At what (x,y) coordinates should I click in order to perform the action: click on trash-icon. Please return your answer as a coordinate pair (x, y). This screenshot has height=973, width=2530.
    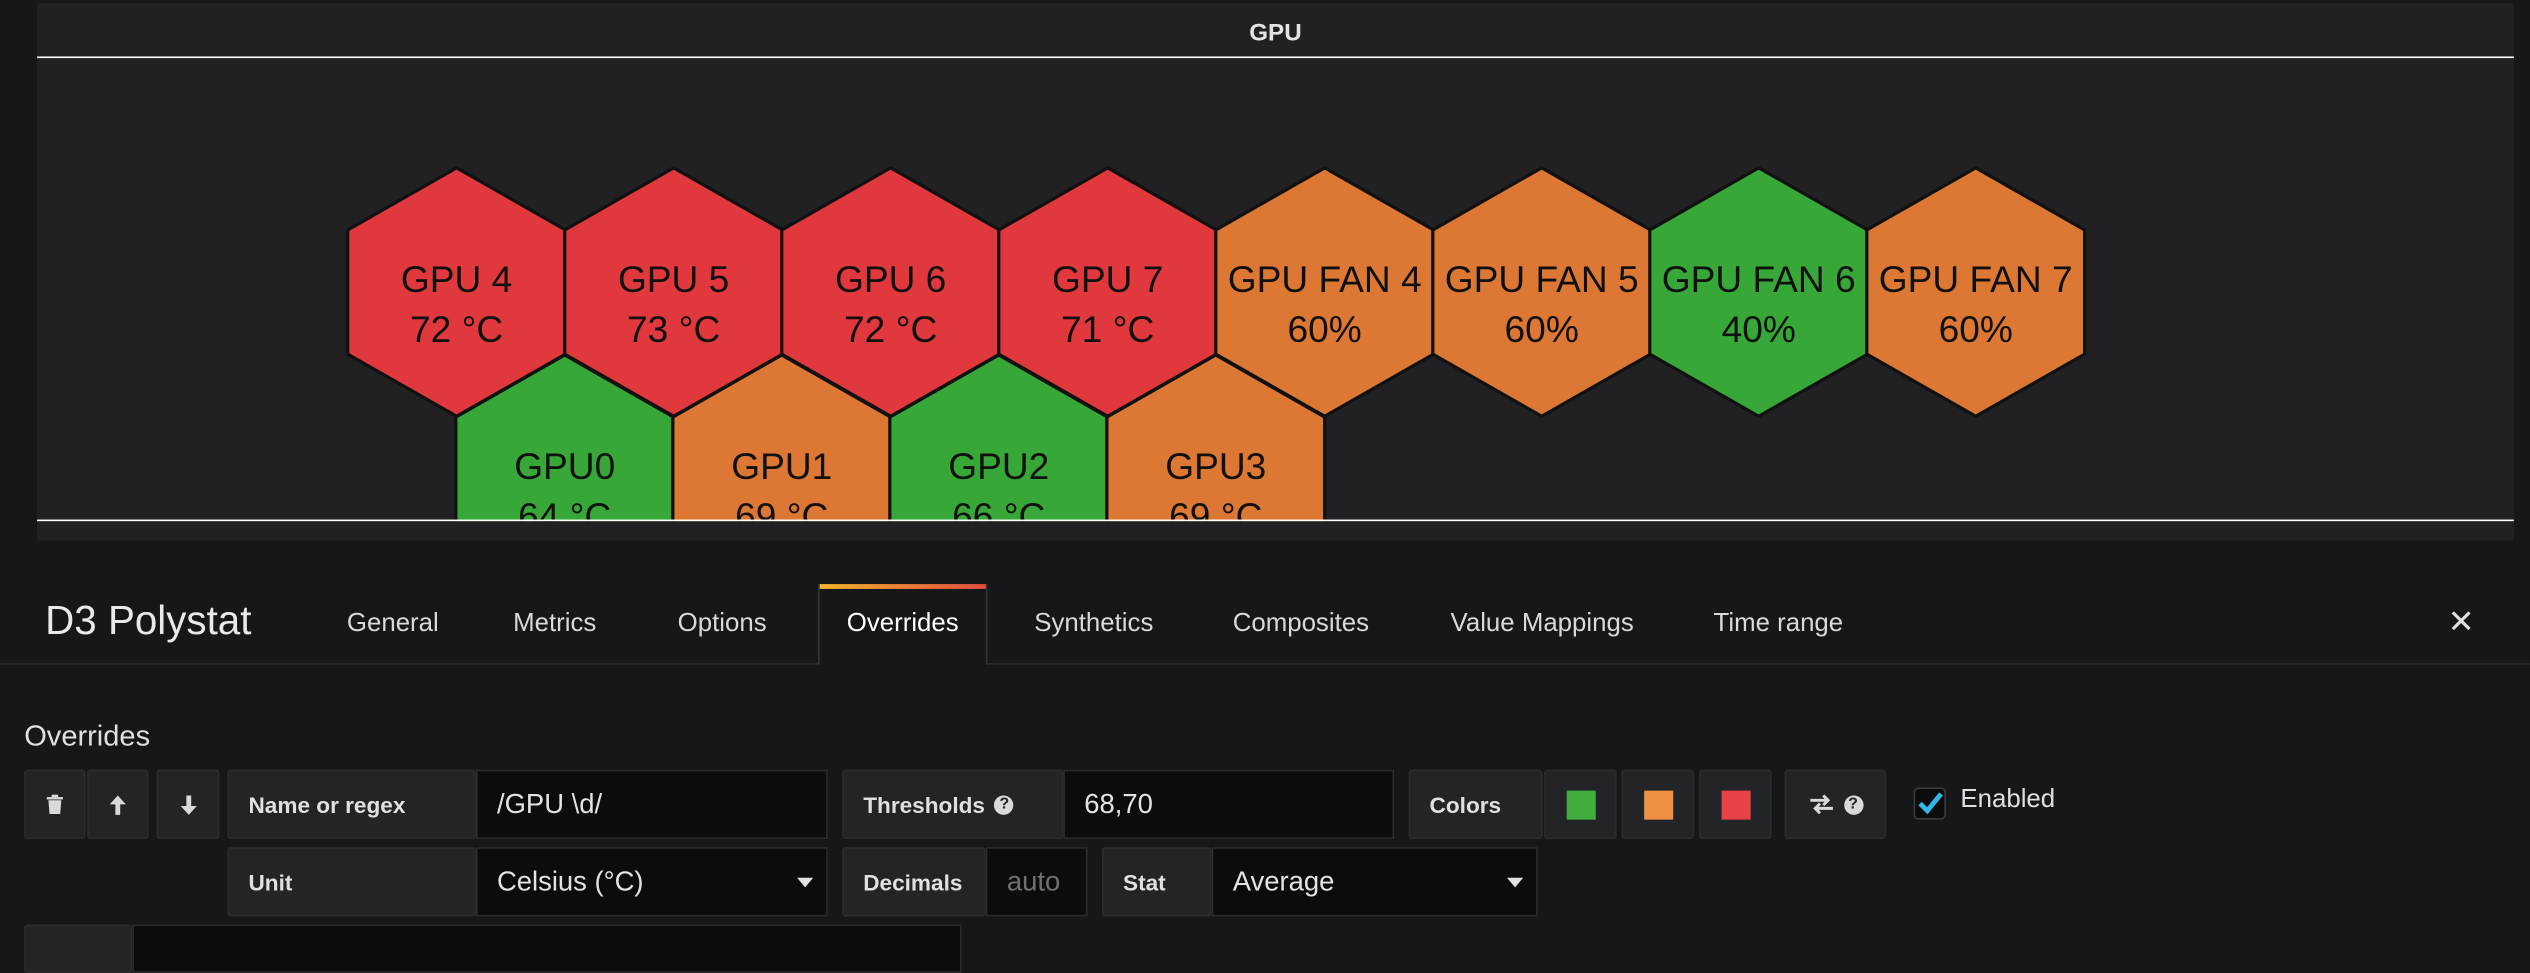
    Looking at the image, I should click on (54, 804).